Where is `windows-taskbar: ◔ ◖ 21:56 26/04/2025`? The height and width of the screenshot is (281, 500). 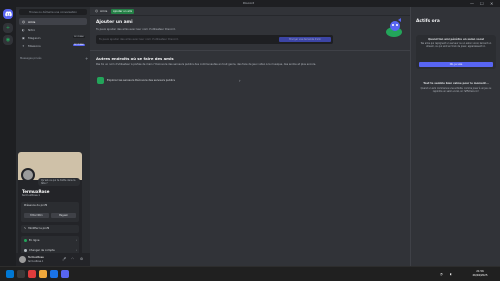 windows-taskbar: ◔ ◖ 21:56 26/04/2025 is located at coordinates (250, 273).